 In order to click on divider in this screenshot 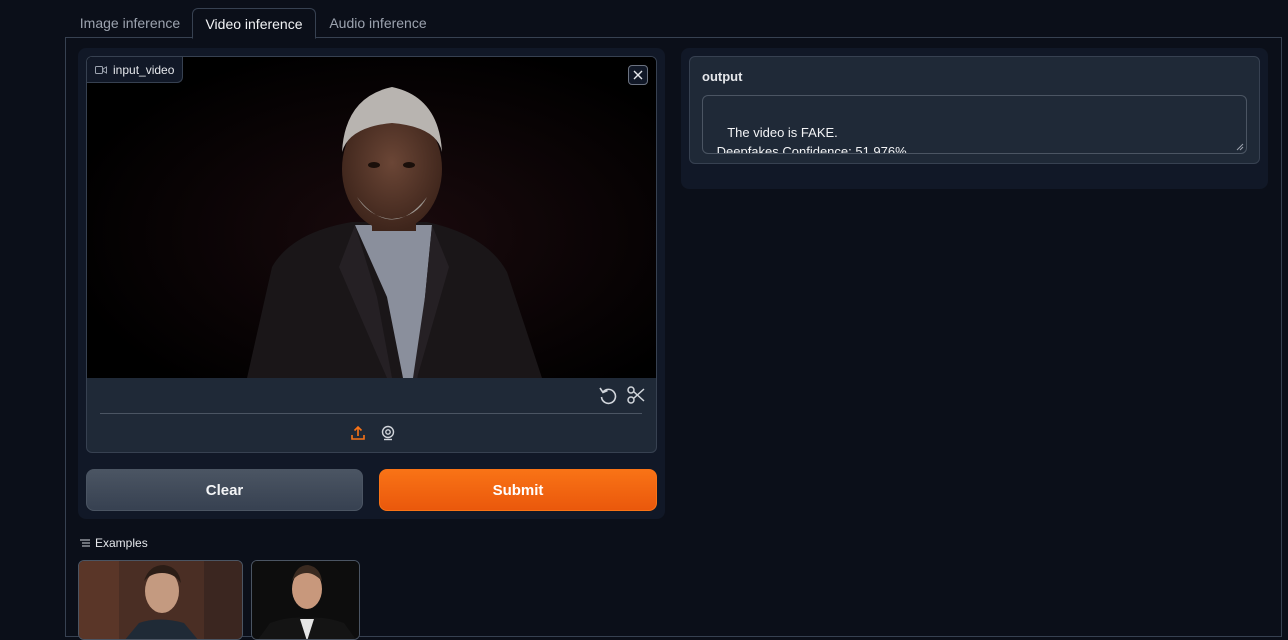, I will do `click(371, 413)`.